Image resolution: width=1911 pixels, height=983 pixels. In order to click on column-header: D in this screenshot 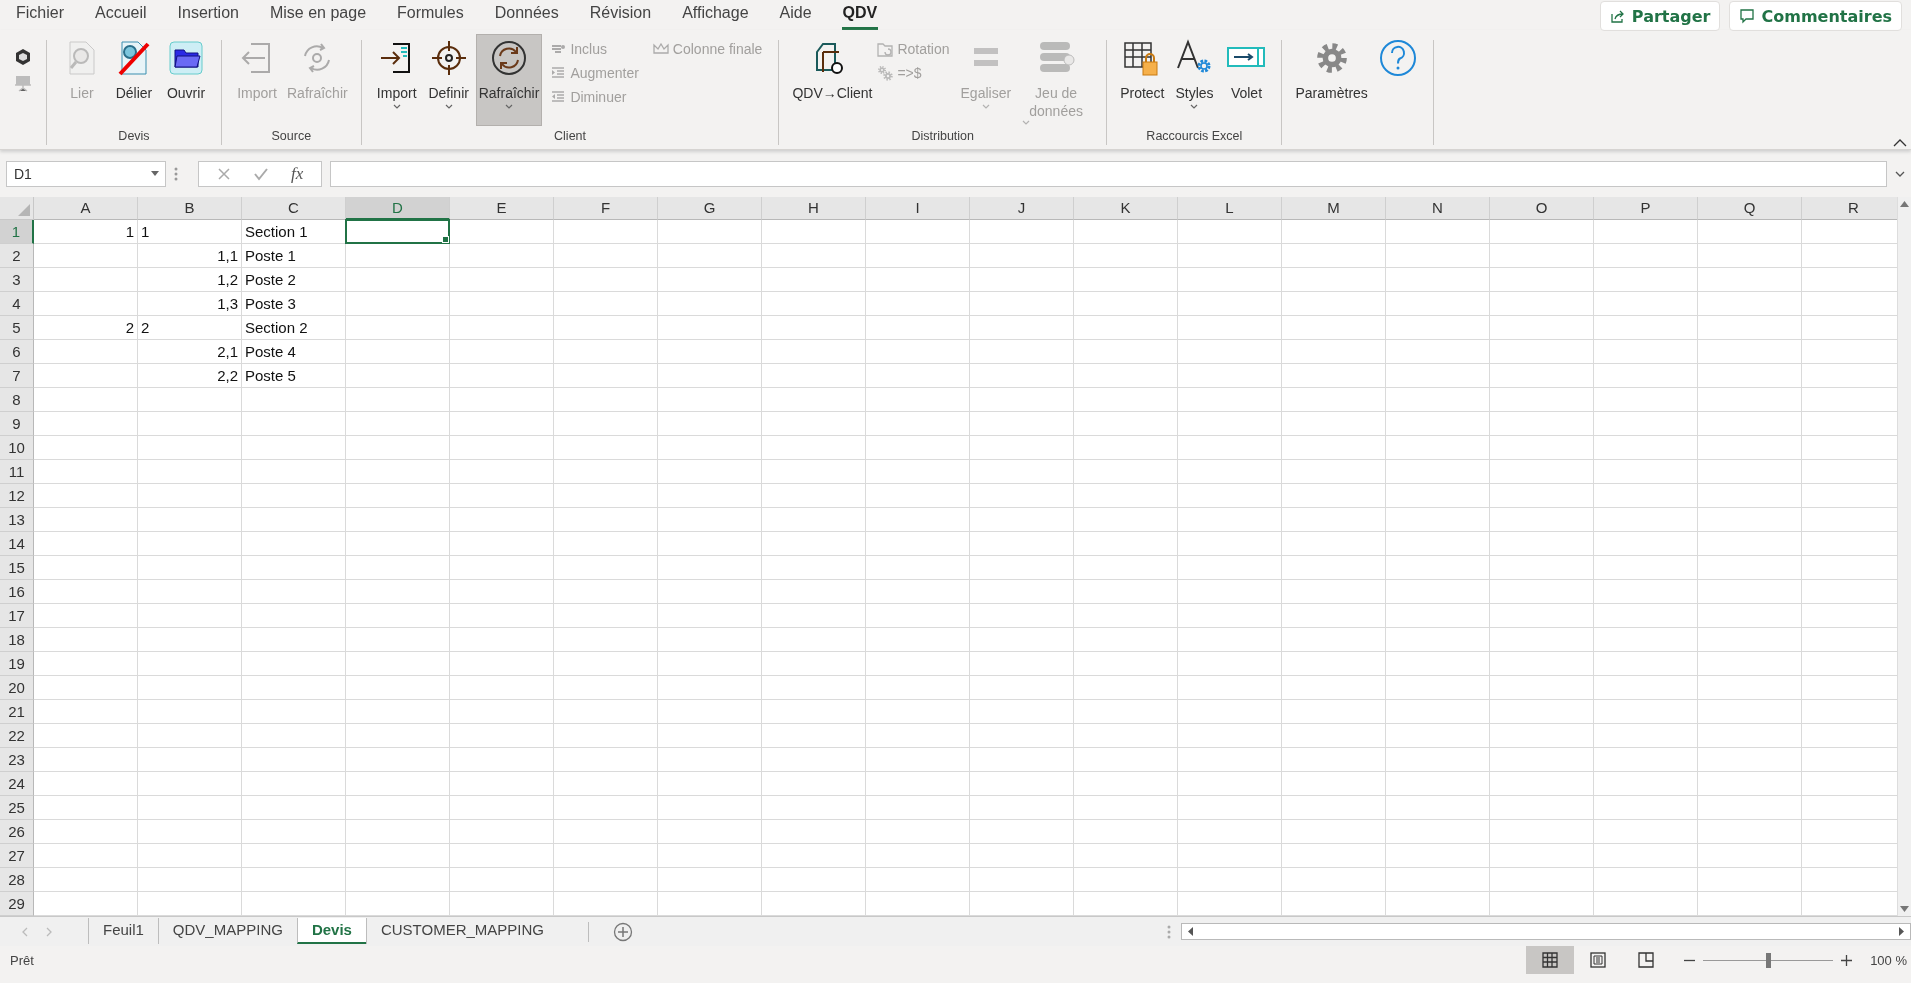, I will do `click(398, 208)`.